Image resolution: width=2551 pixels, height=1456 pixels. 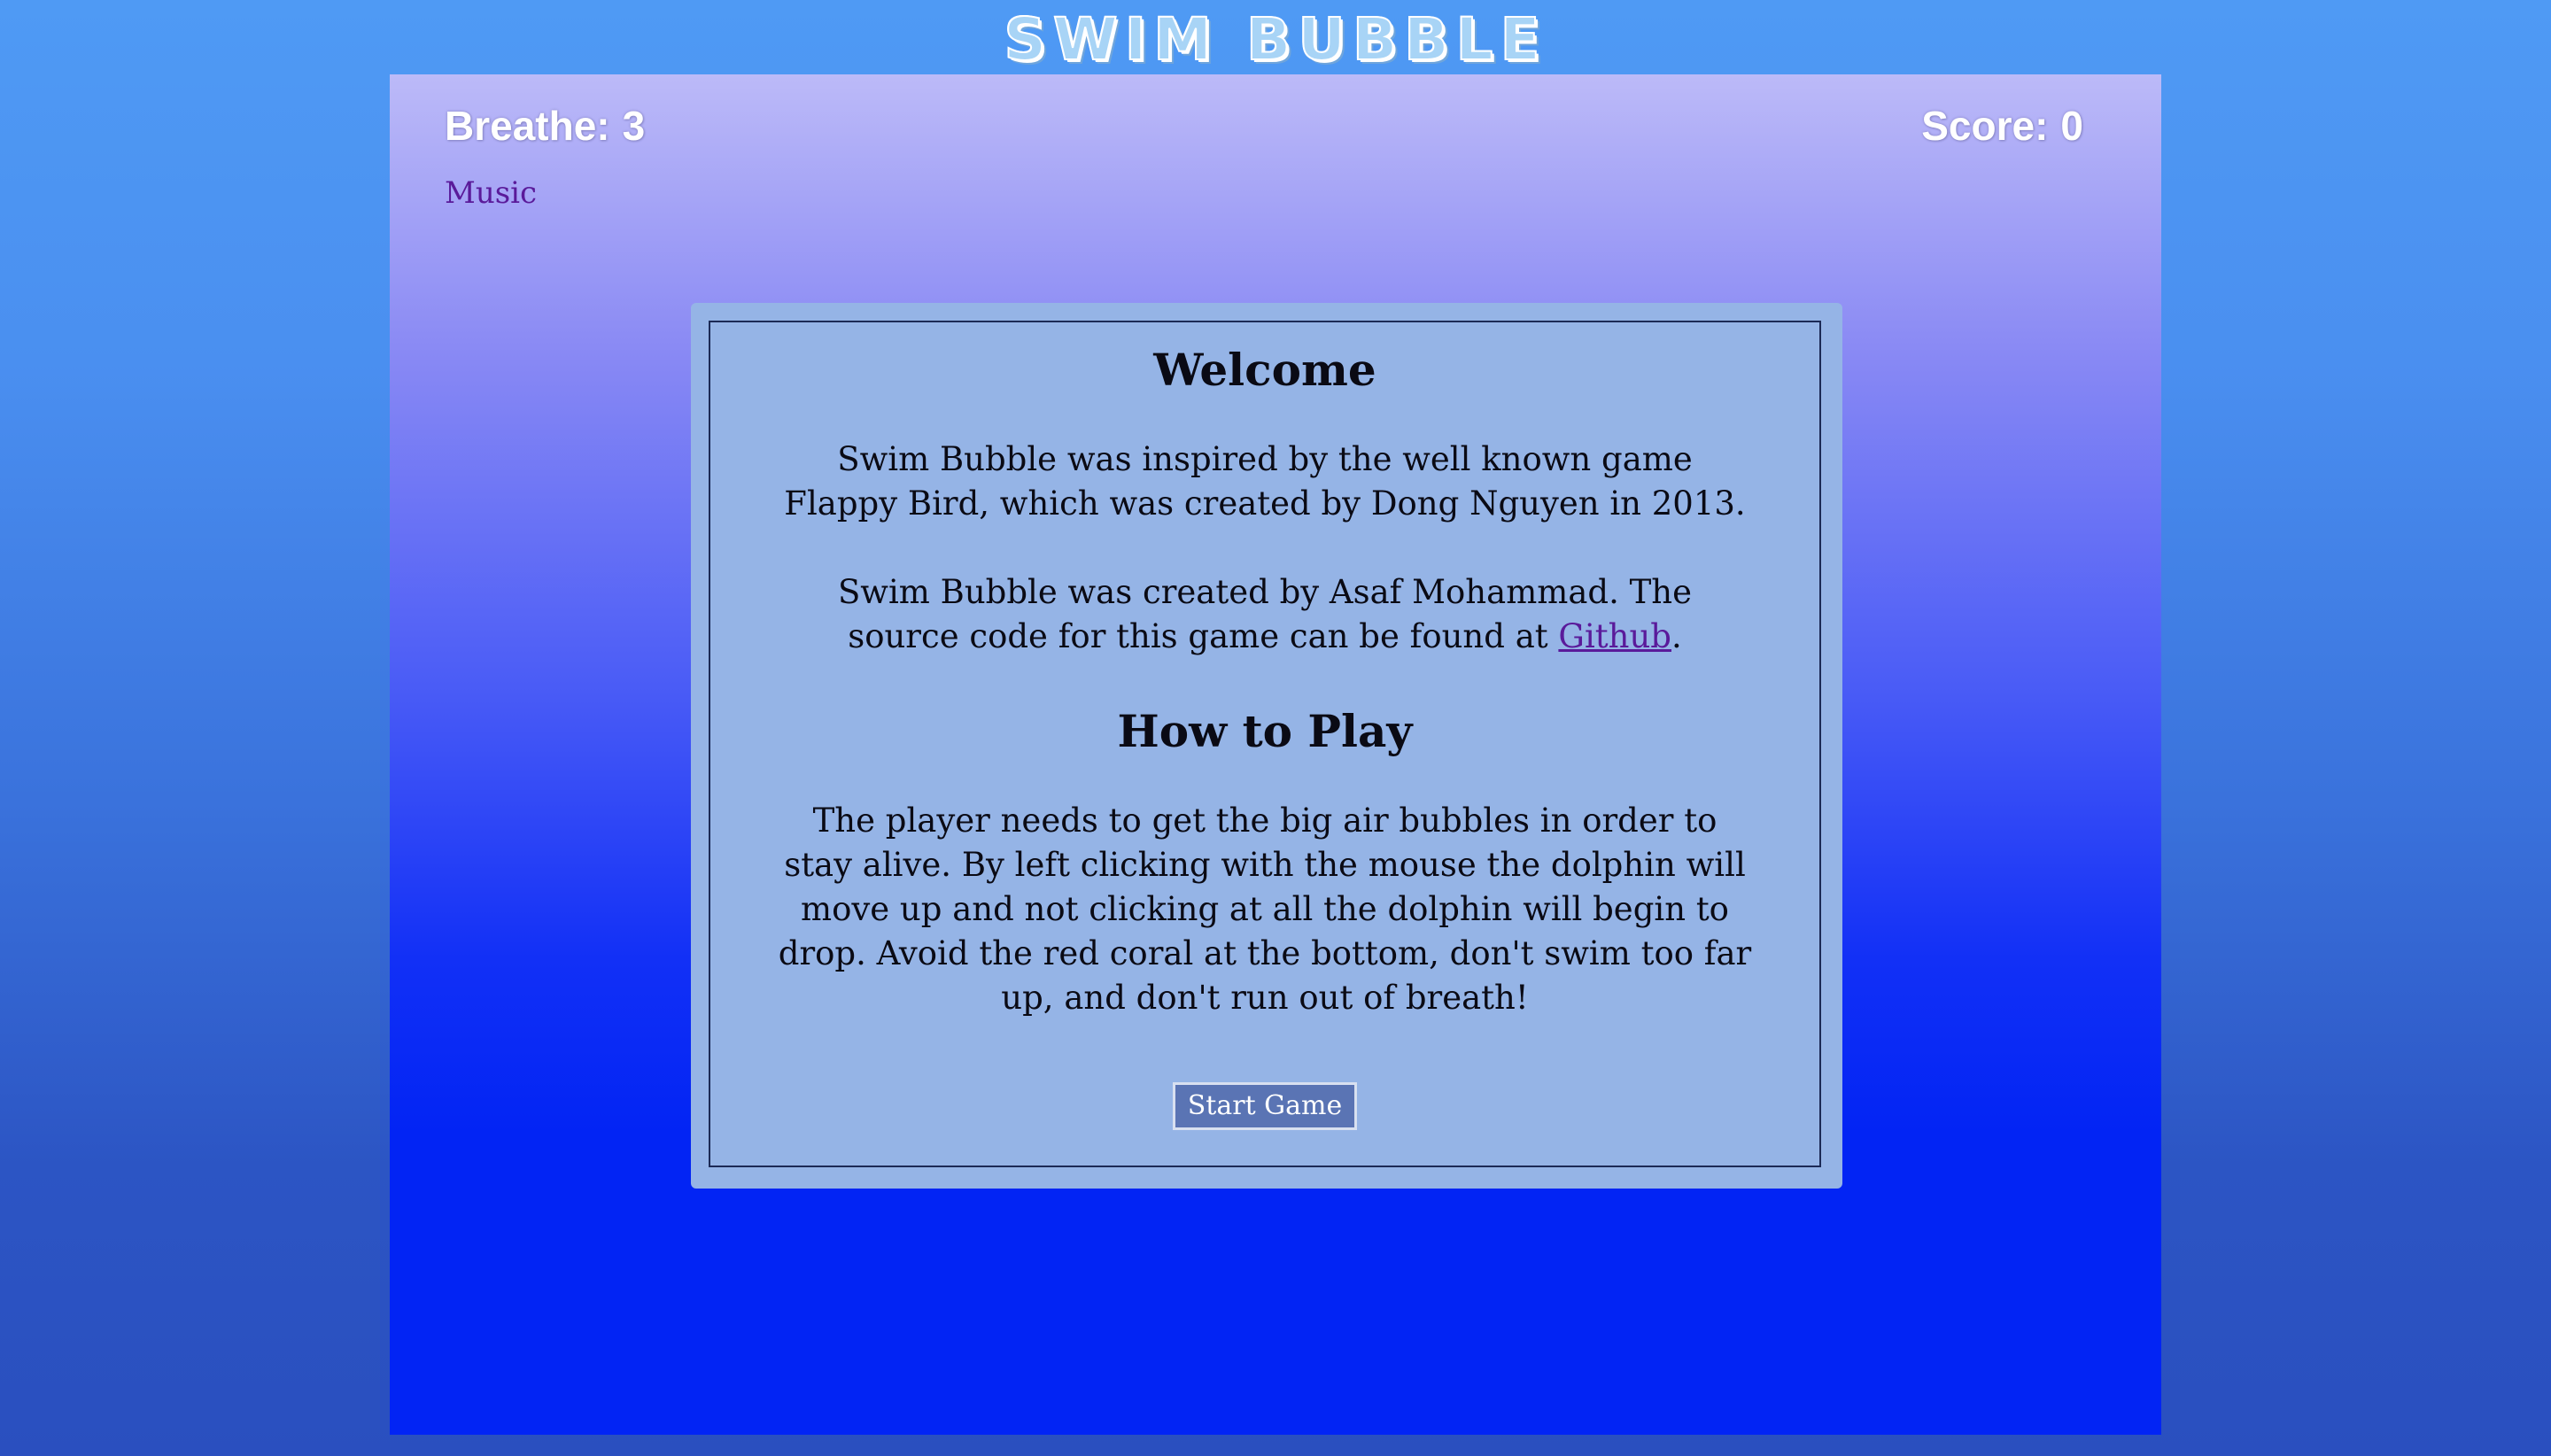 I want to click on start-game-button: Start Game, so click(x=1265, y=1106).